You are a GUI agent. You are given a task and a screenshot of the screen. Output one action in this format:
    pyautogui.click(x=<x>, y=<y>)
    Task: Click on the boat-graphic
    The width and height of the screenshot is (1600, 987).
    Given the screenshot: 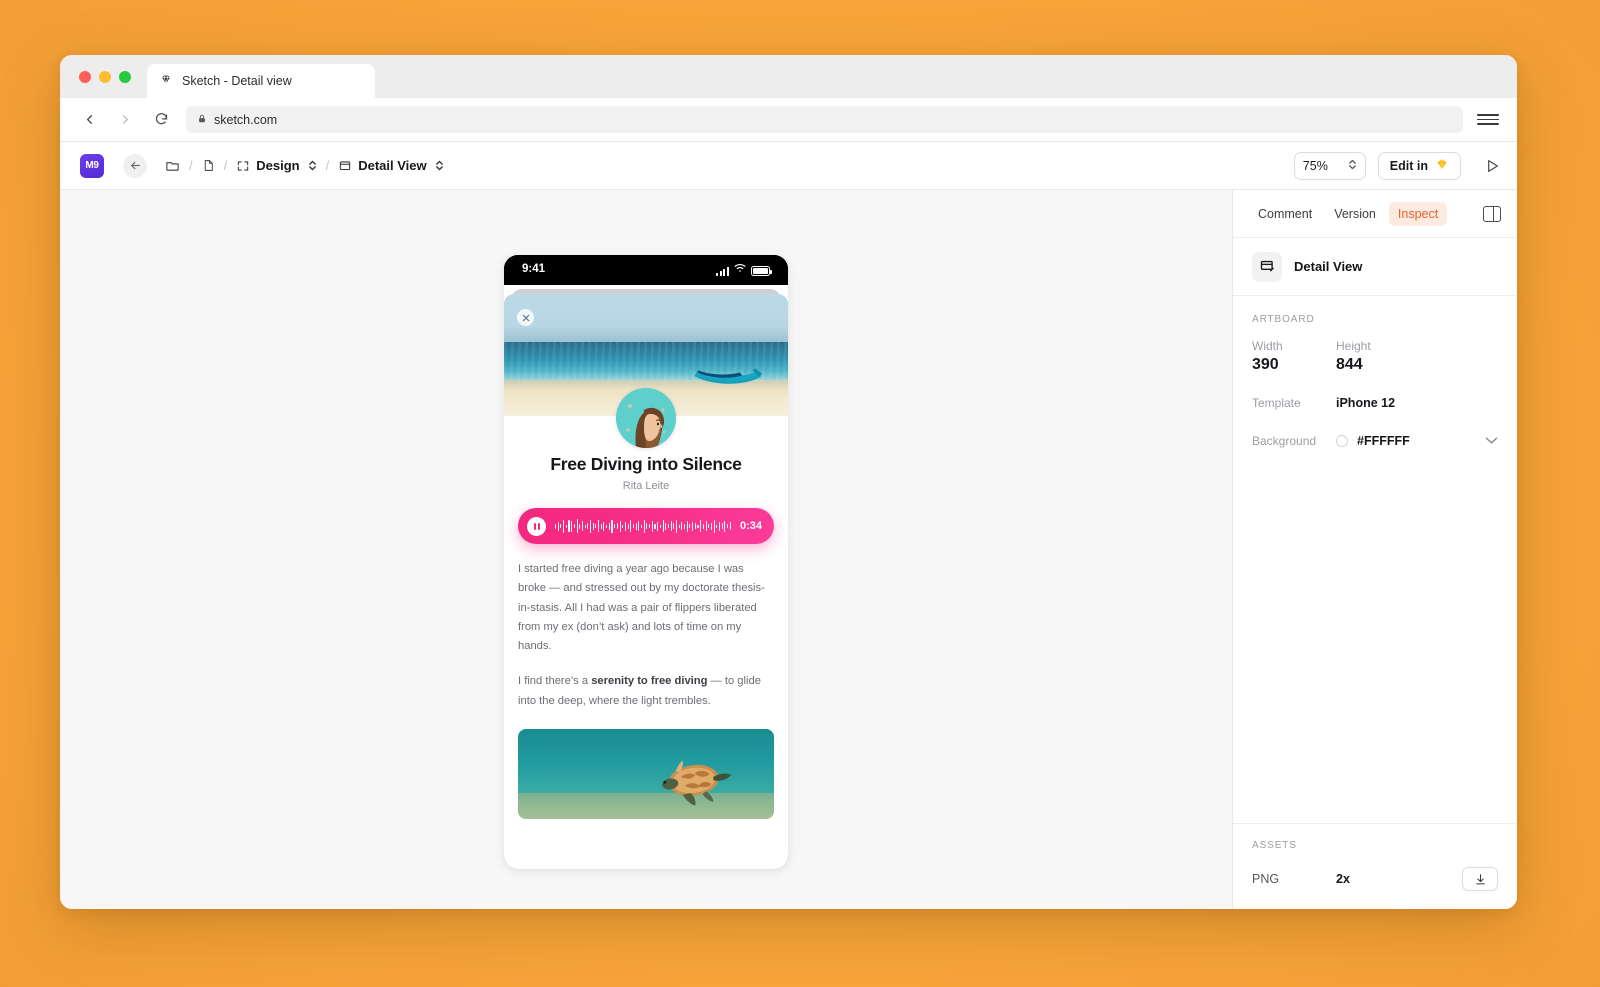 What is the action you would take?
    pyautogui.click(x=728, y=376)
    